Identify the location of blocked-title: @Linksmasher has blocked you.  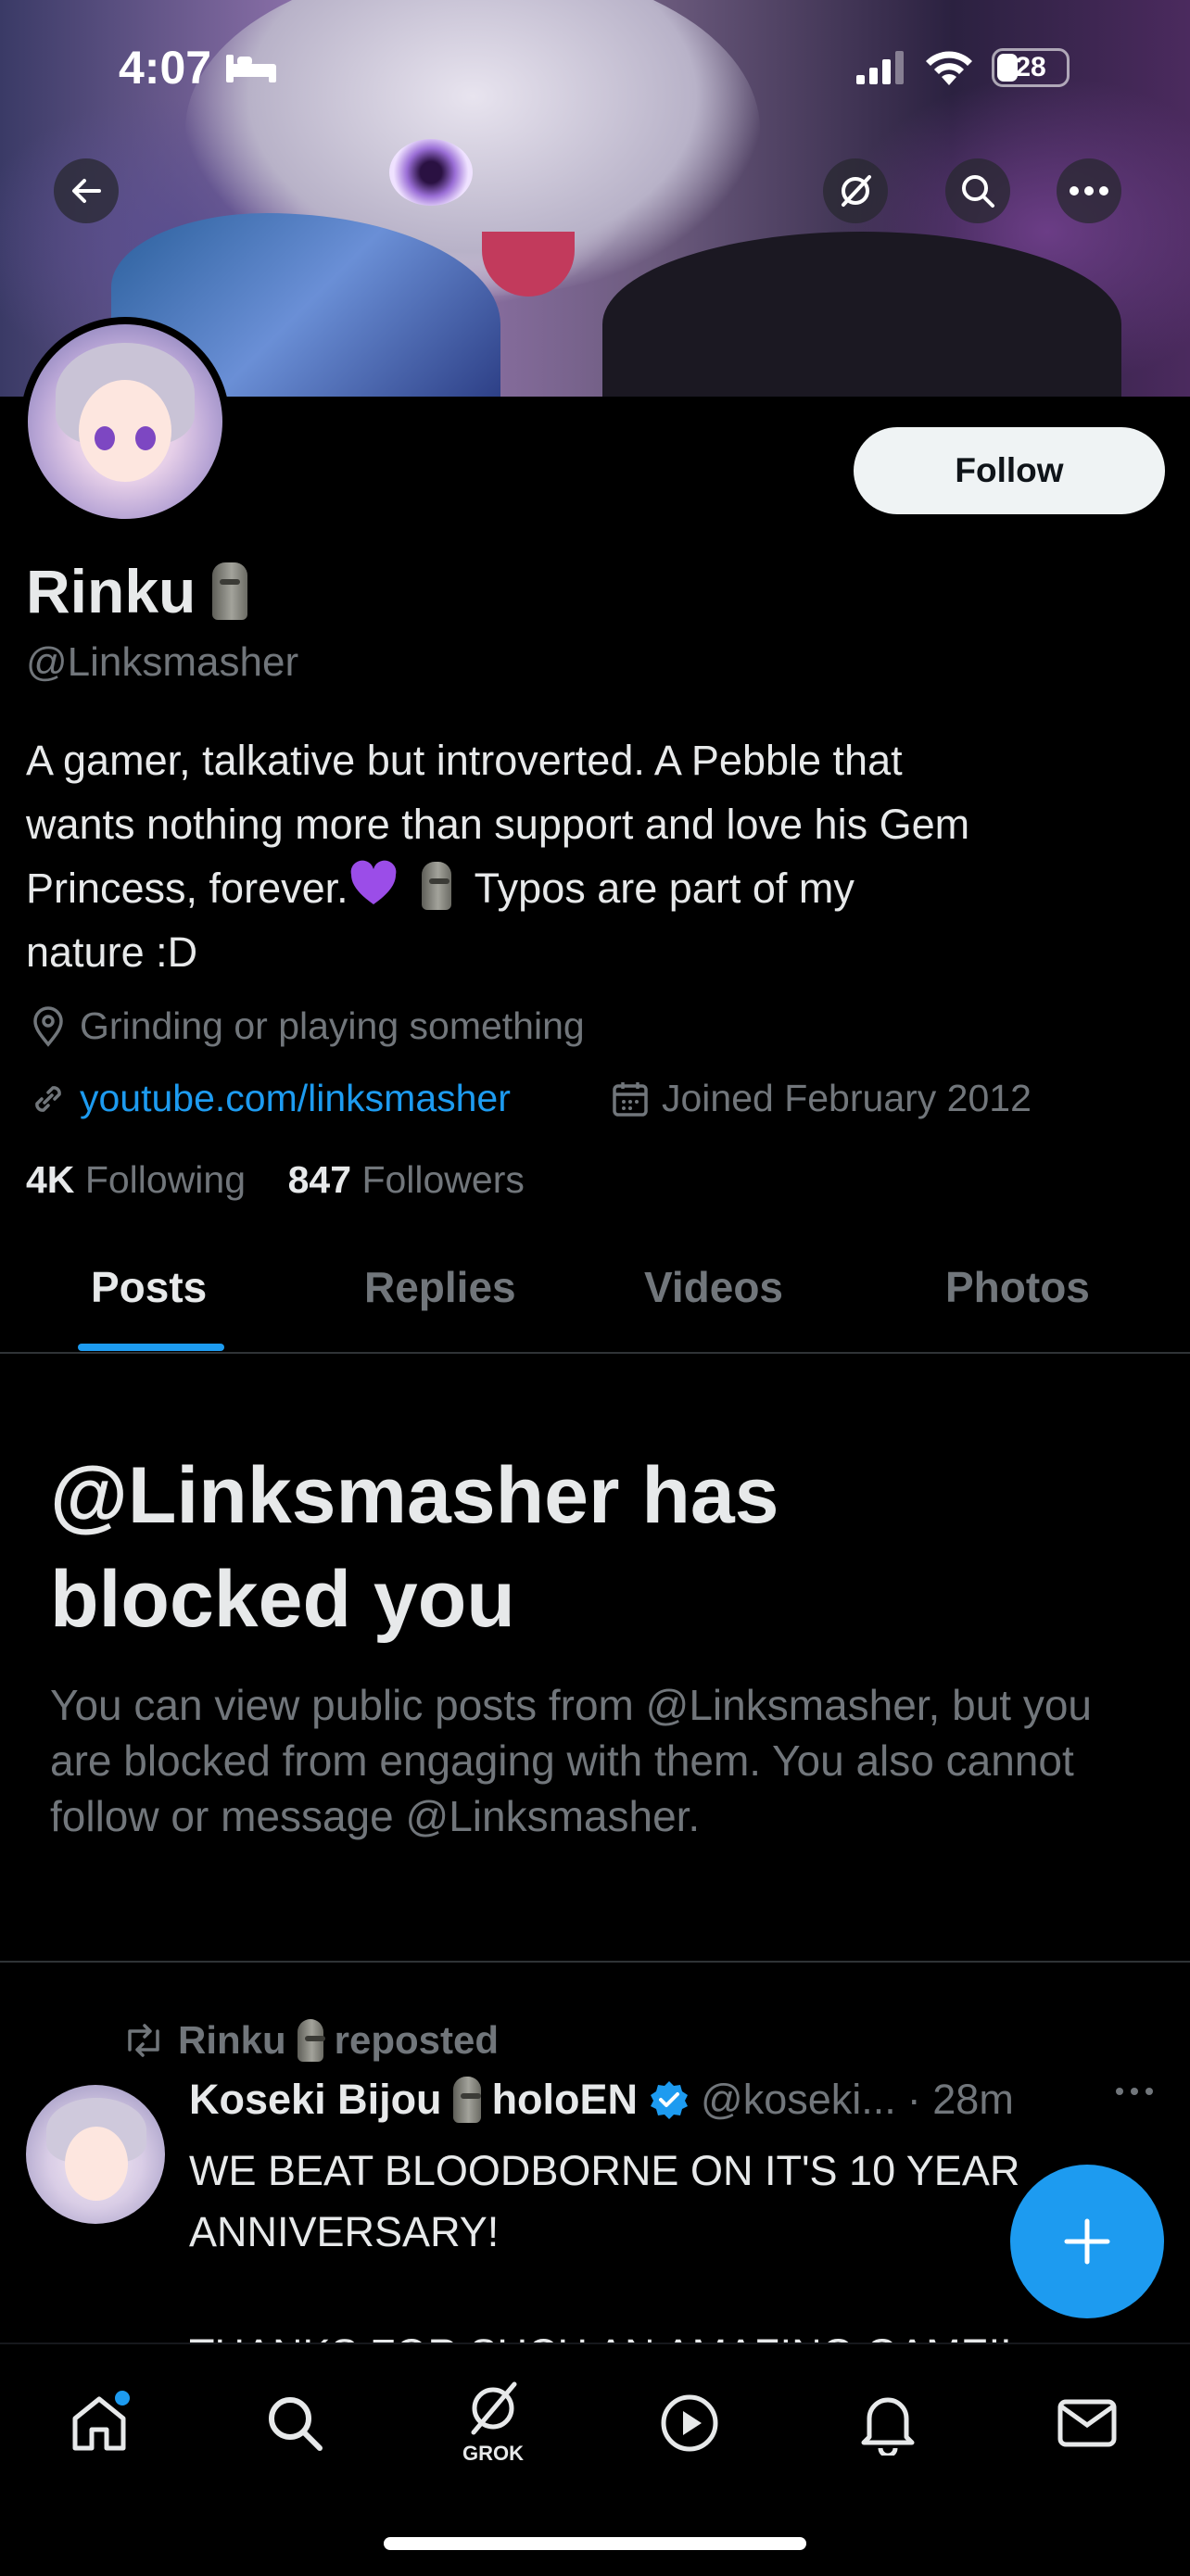
(597, 1547).